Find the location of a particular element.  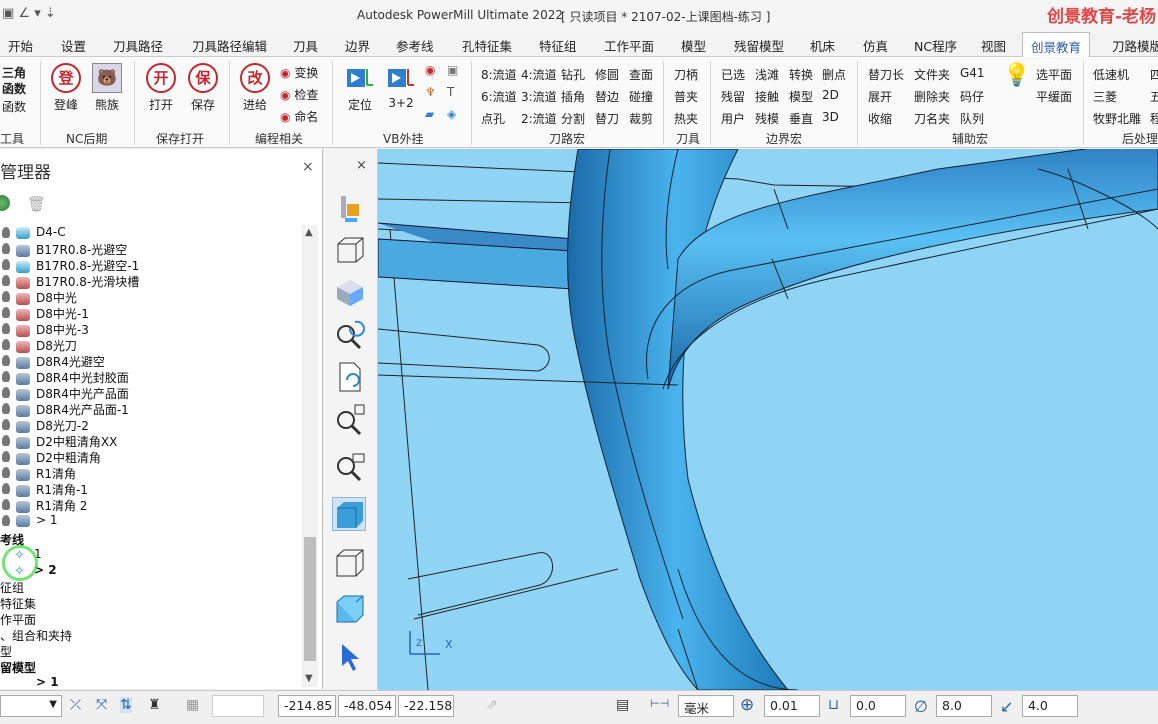

normal-chuck-button: 普夹 is located at coordinates (686, 96).